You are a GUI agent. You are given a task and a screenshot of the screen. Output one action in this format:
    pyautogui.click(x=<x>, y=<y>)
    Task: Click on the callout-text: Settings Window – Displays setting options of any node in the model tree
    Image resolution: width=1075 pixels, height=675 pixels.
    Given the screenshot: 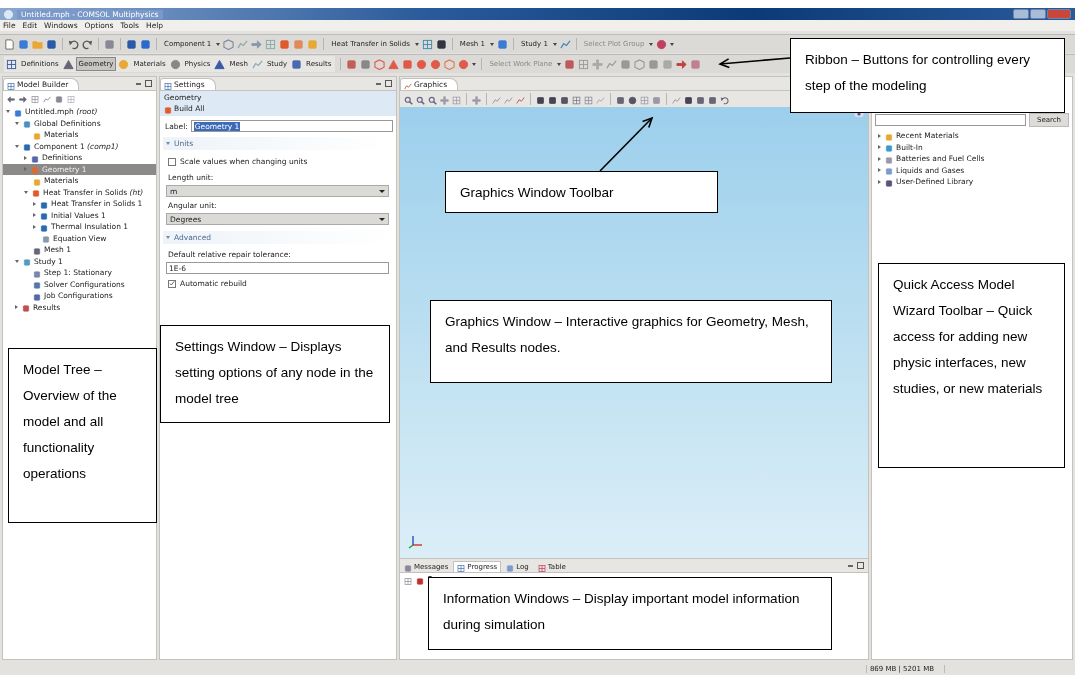 What is the action you would take?
    pyautogui.click(x=275, y=373)
    